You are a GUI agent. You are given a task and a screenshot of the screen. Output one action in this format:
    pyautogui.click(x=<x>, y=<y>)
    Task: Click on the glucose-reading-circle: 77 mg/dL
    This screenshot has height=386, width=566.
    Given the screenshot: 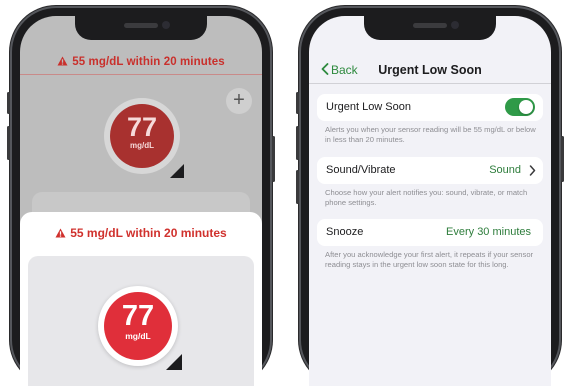 What is the action you would take?
    pyautogui.click(x=138, y=326)
    